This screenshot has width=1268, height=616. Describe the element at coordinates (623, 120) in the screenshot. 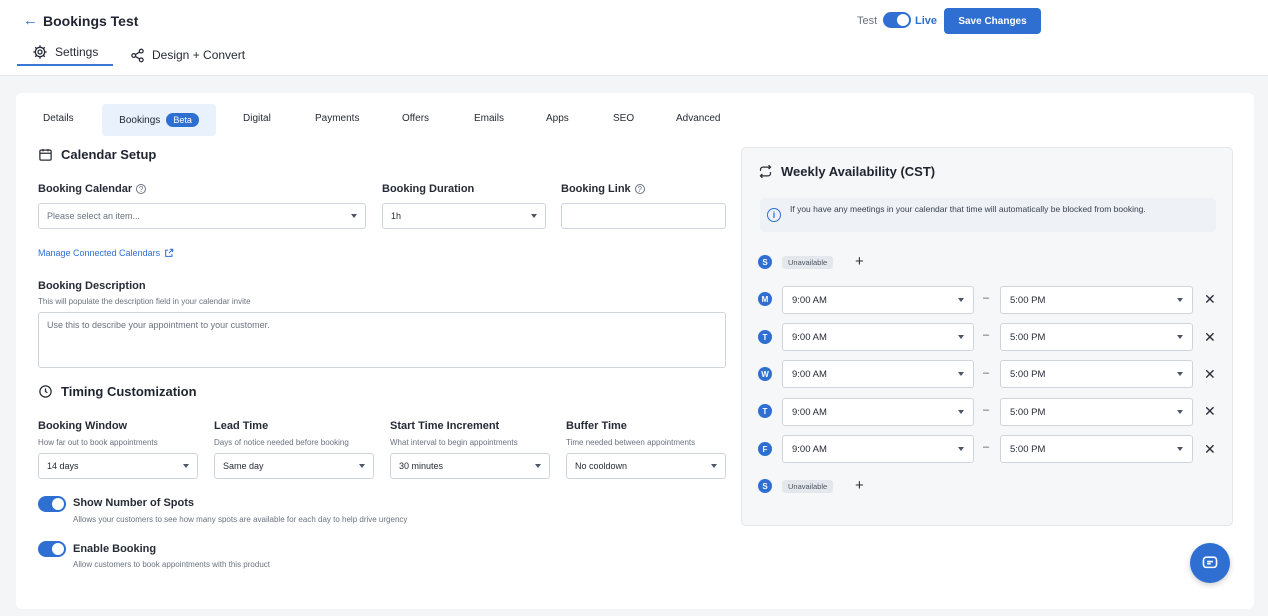

I see `subtab-seo: SEO` at that location.